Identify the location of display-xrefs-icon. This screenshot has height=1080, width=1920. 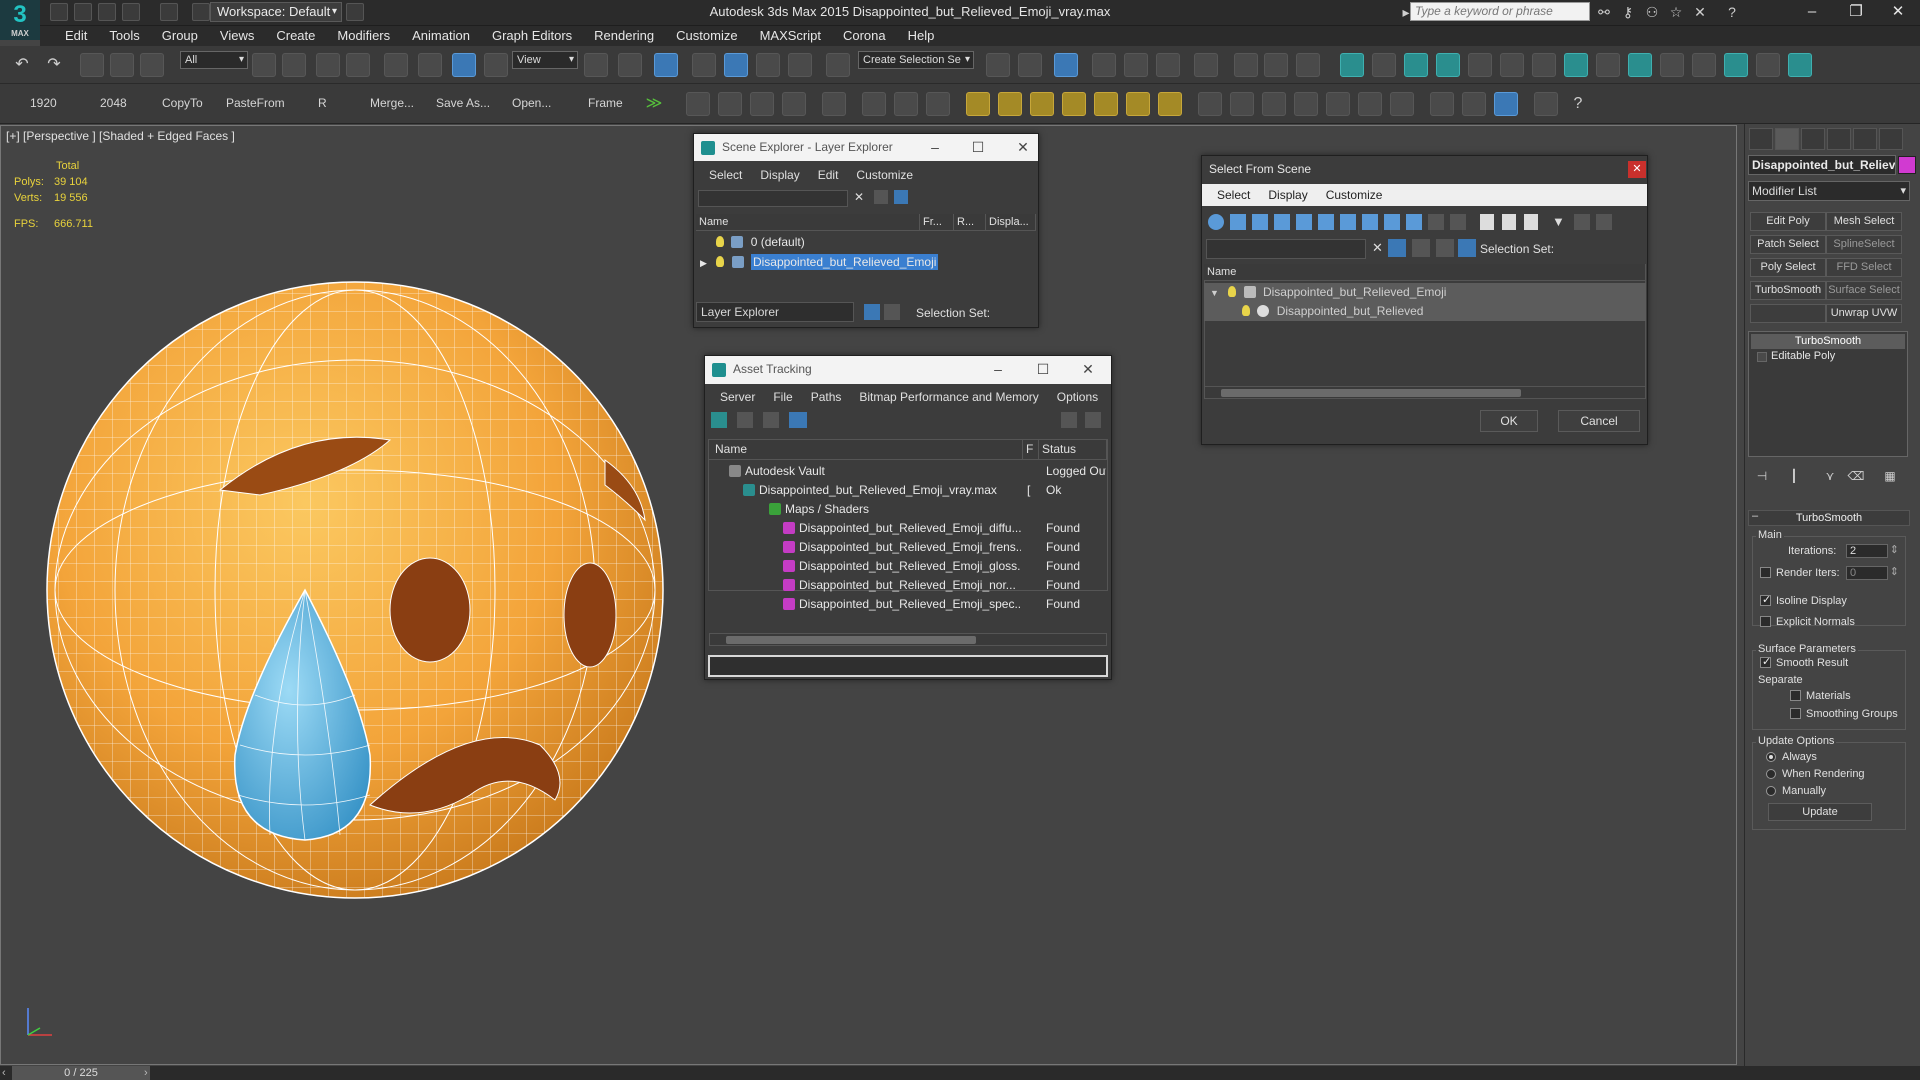
(1370, 222).